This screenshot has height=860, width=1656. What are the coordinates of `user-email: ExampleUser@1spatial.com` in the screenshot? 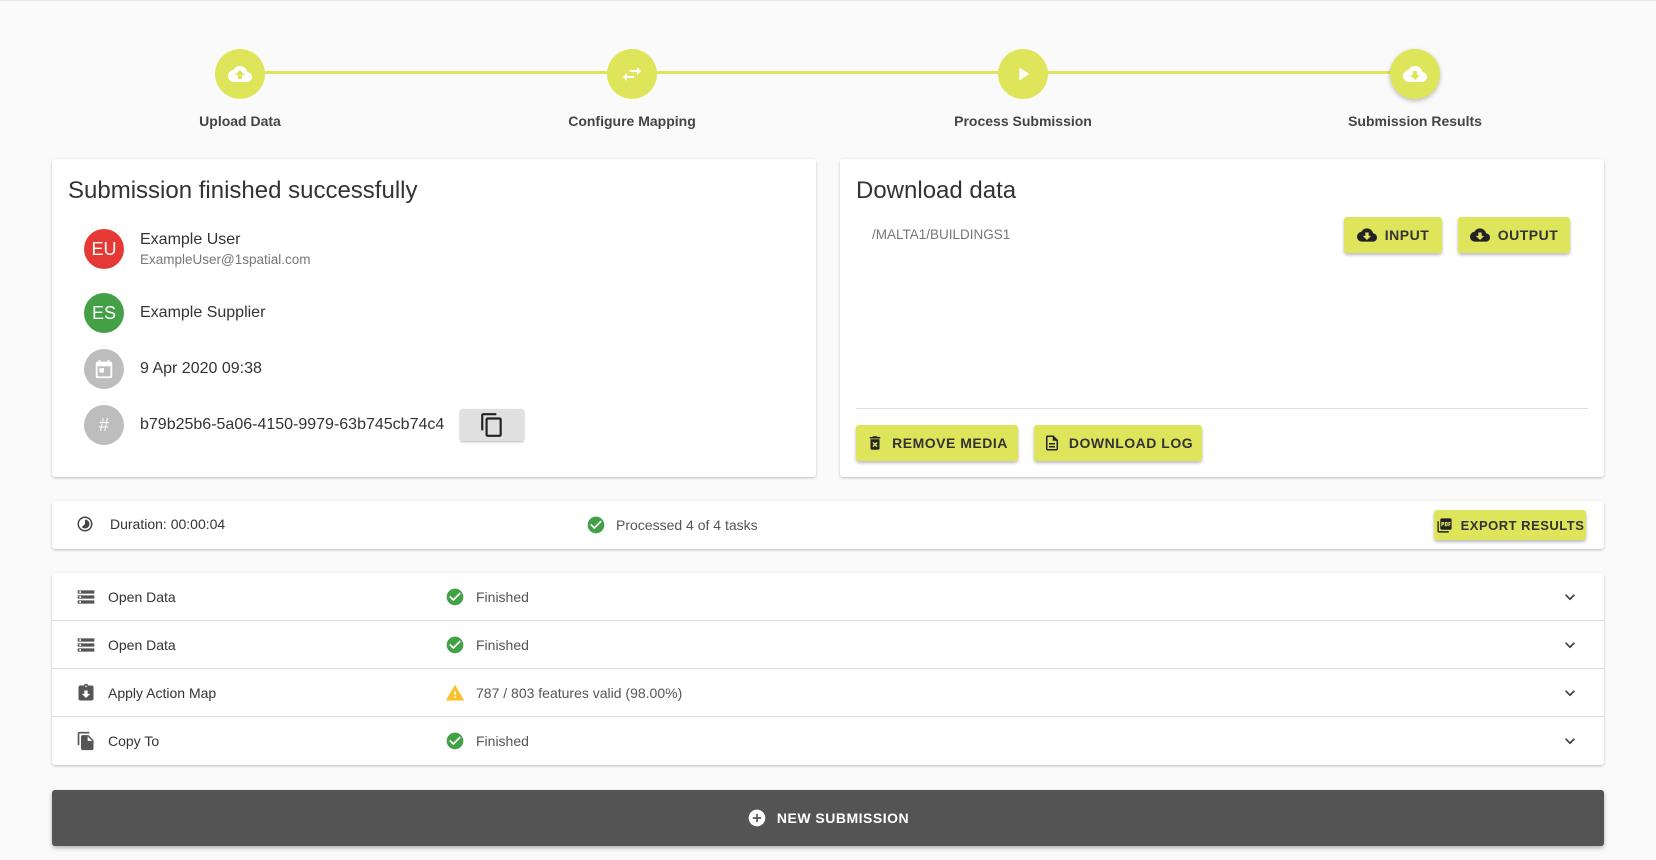 It's located at (225, 259).